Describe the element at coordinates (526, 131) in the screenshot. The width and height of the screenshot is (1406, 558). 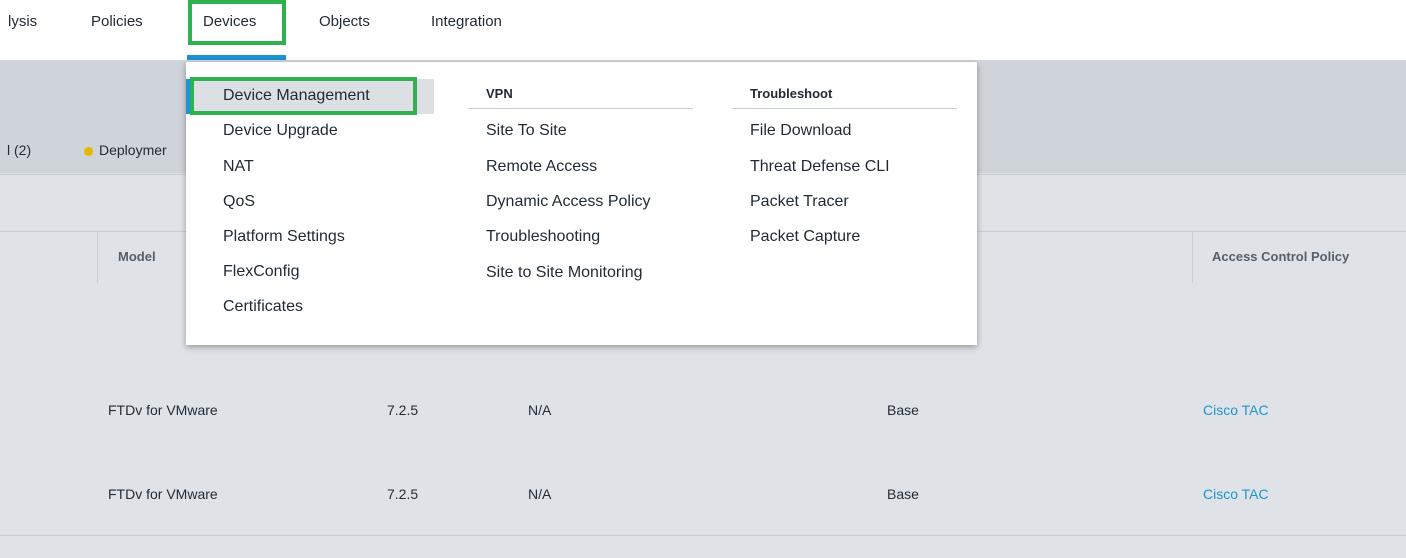
I see `menu-site-to-site: Site To Site` at that location.